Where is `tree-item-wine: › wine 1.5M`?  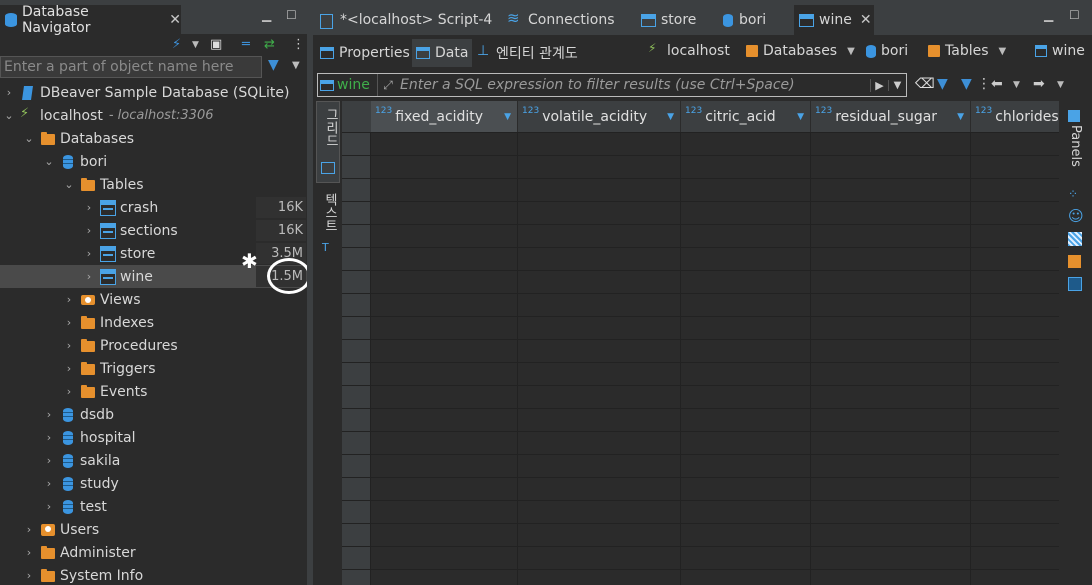 tree-item-wine: › wine 1.5M is located at coordinates (153, 276).